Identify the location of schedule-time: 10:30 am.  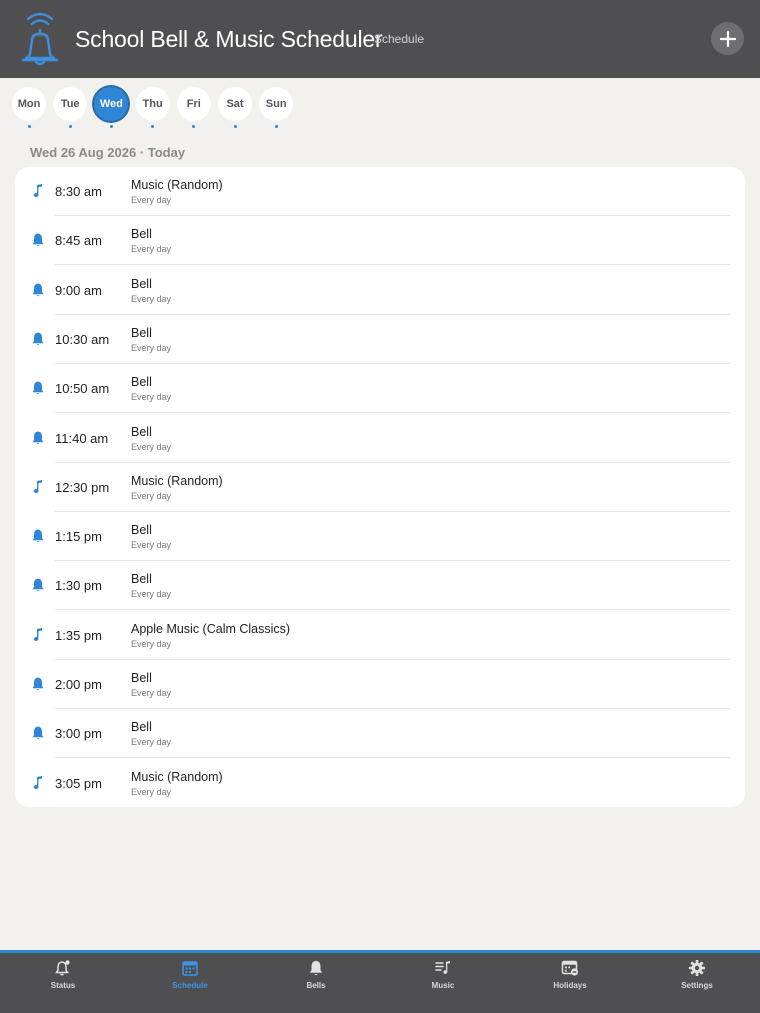
(82, 339).